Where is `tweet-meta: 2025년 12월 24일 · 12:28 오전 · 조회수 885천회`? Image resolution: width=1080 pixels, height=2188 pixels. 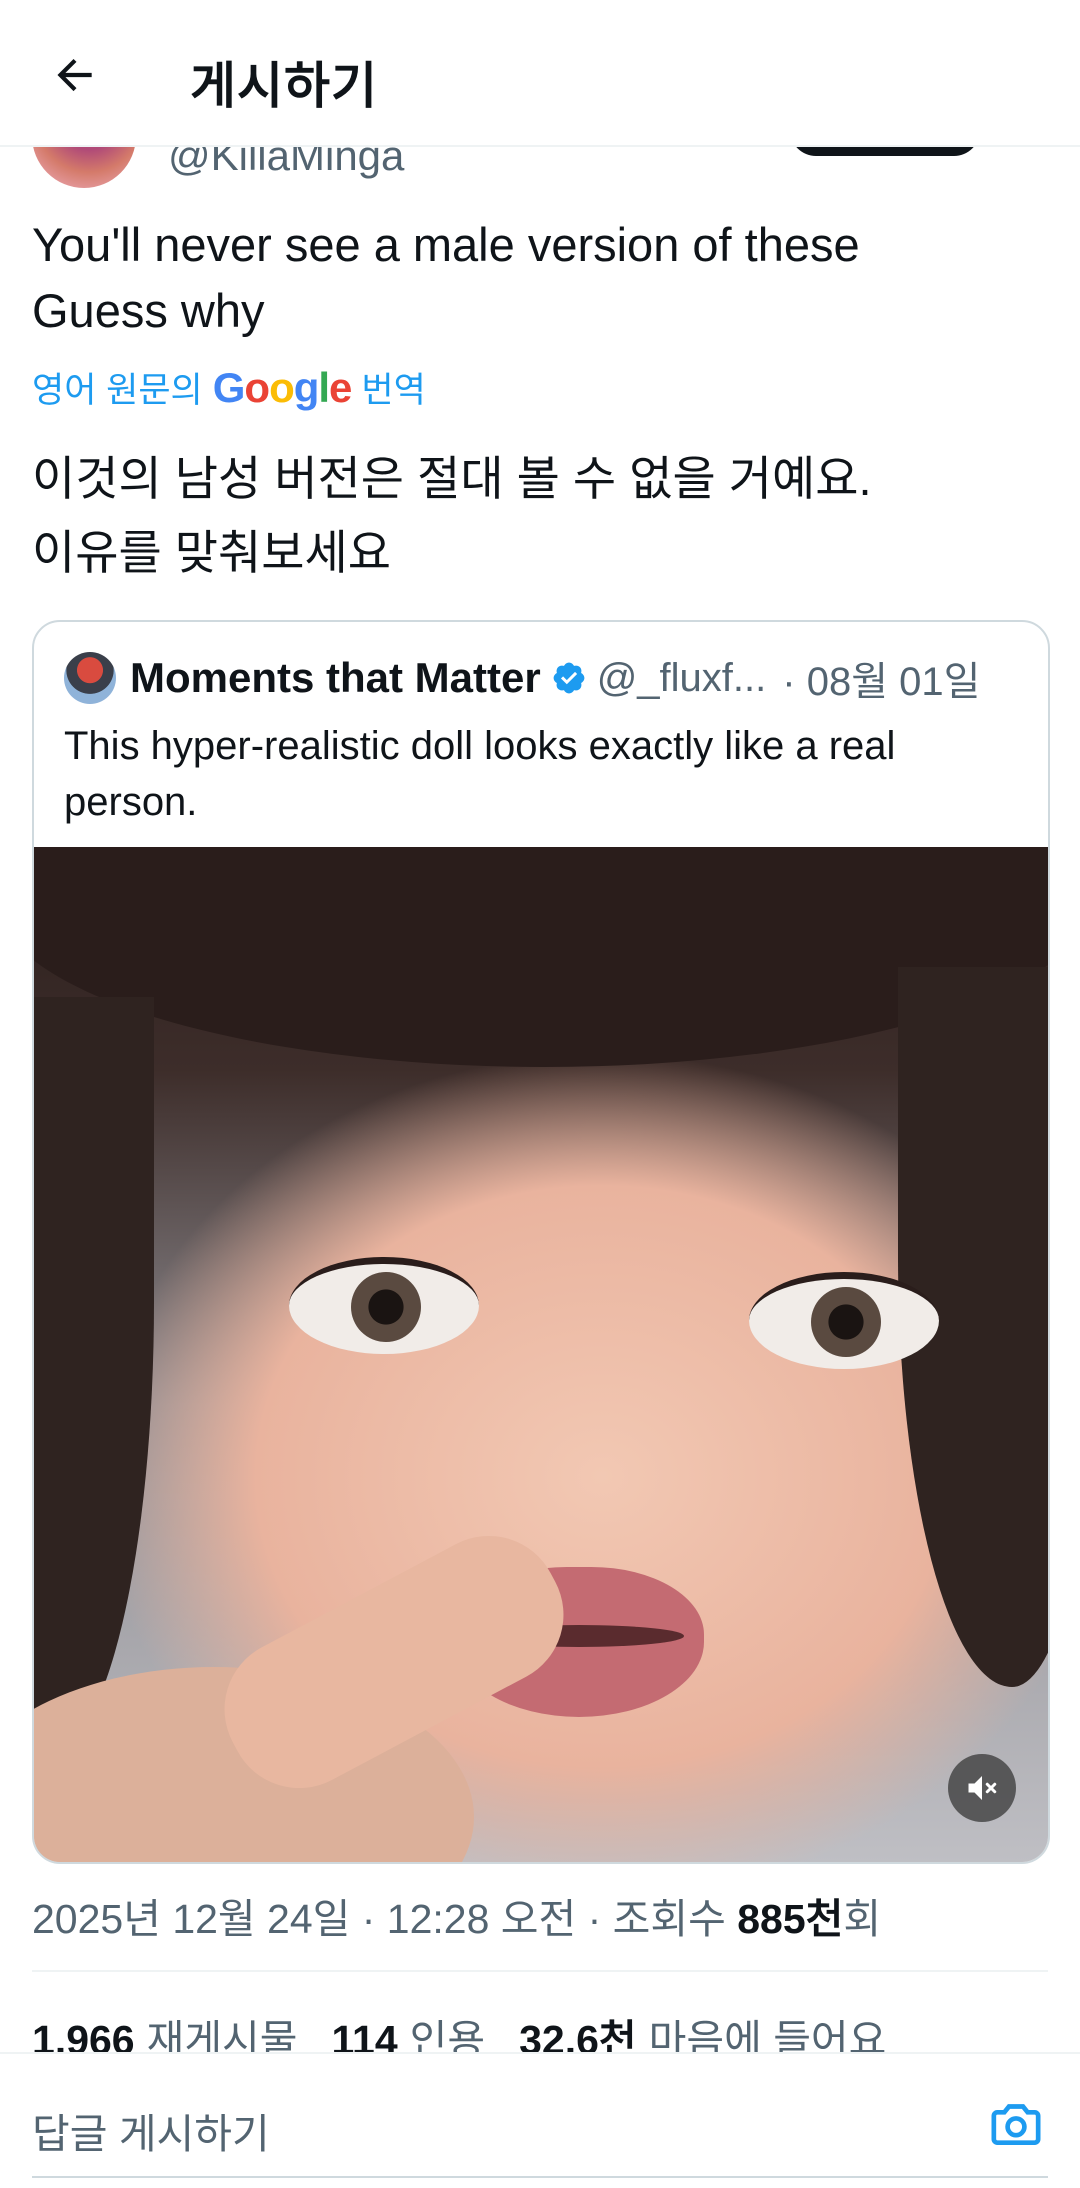 tweet-meta: 2025년 12월 24일 · 12:28 오전 · 조회수 885천회 is located at coordinates (456, 1915).